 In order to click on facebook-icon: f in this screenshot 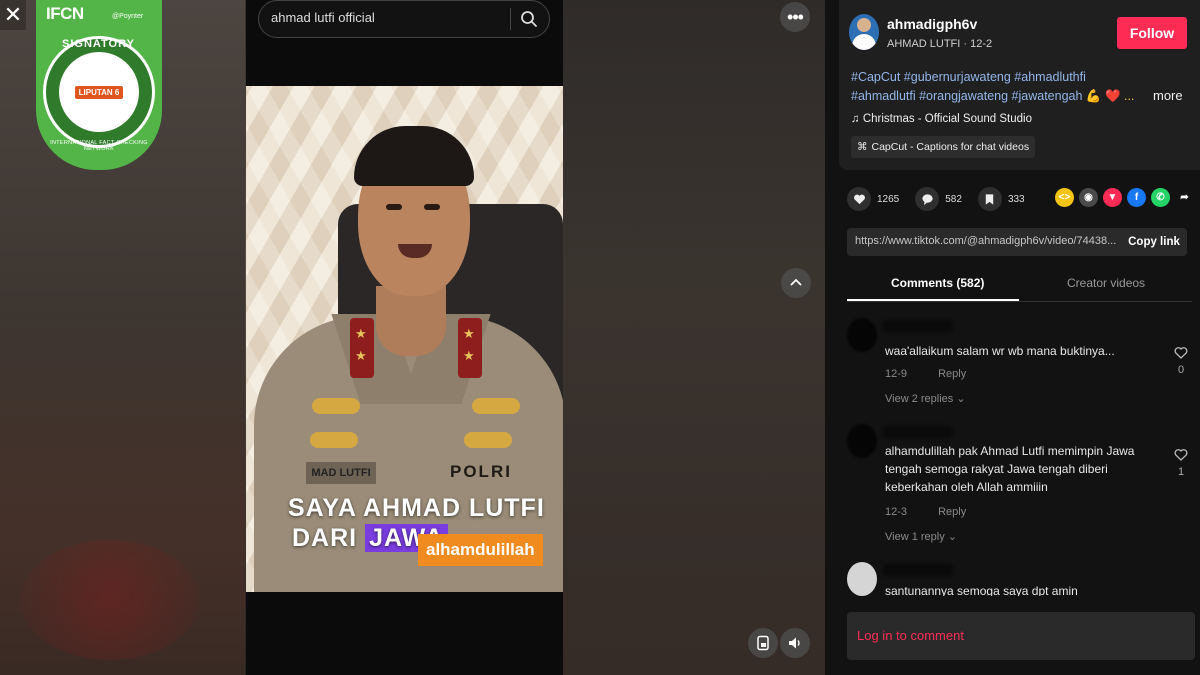, I will do `click(1136, 197)`.